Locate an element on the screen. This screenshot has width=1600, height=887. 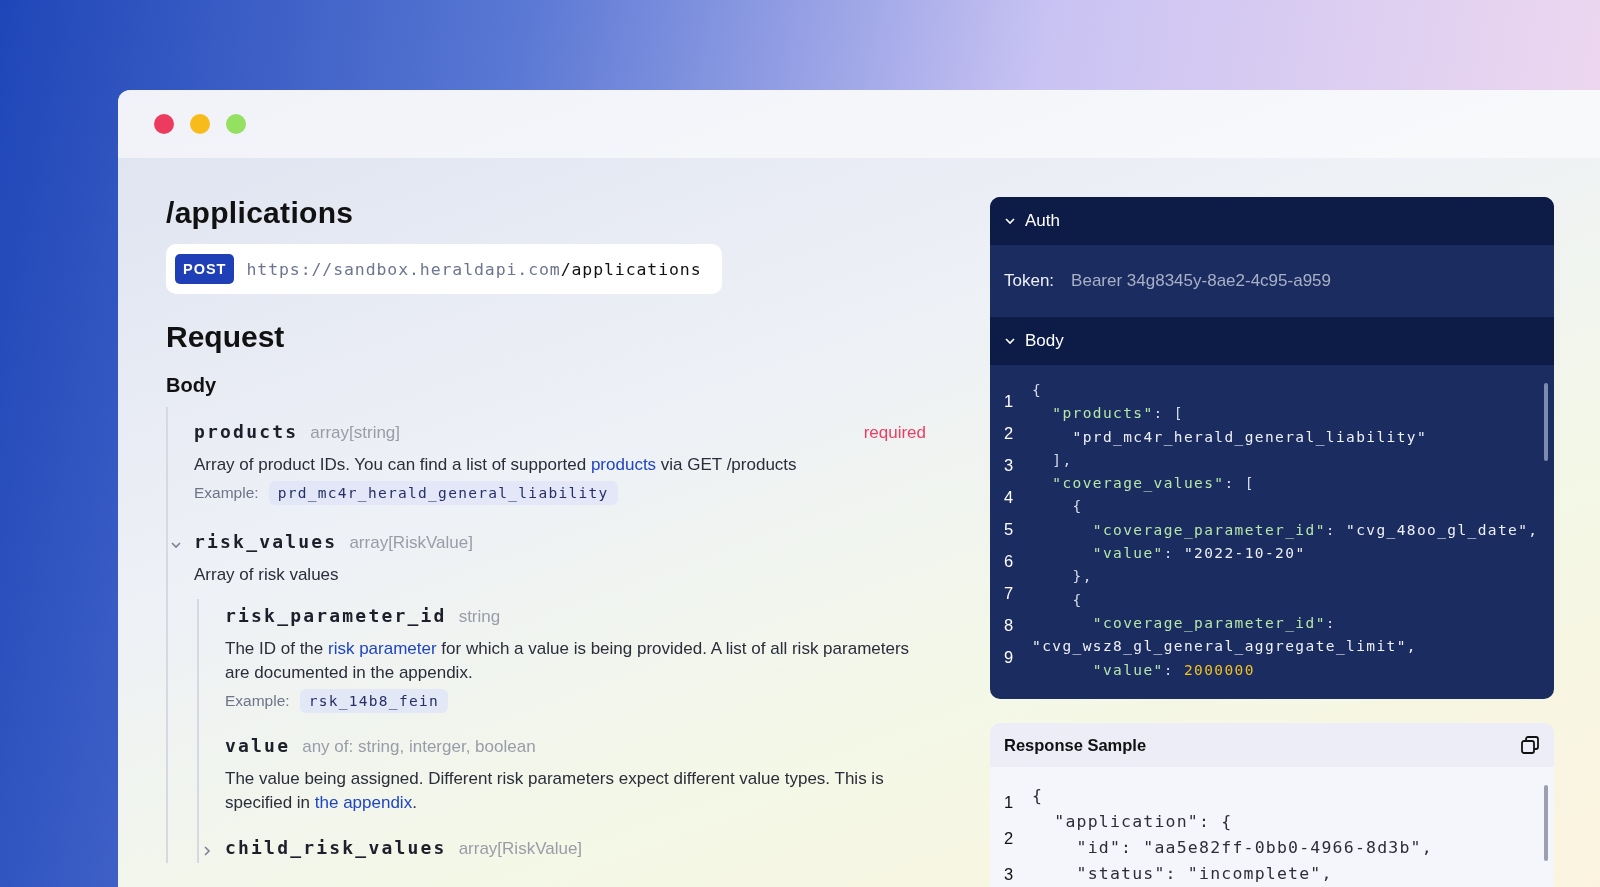
description: Array of risk values is located at coordinates (267, 575).